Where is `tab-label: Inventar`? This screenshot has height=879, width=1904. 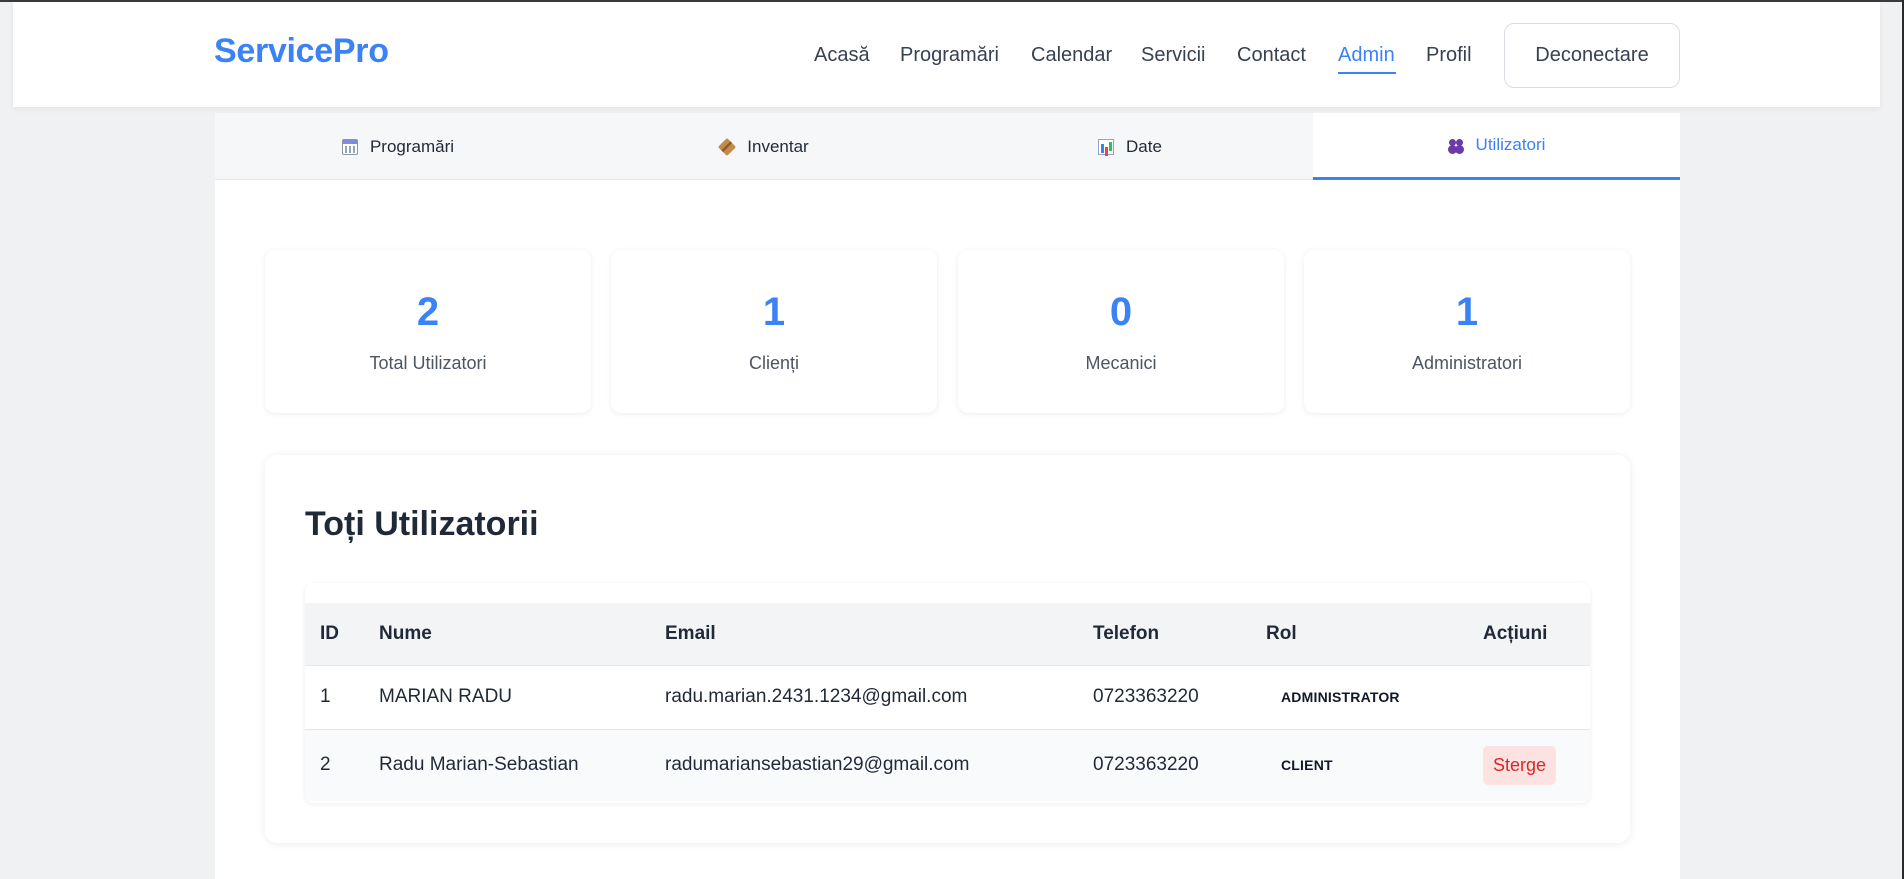
tab-label: Inventar is located at coordinates (778, 146).